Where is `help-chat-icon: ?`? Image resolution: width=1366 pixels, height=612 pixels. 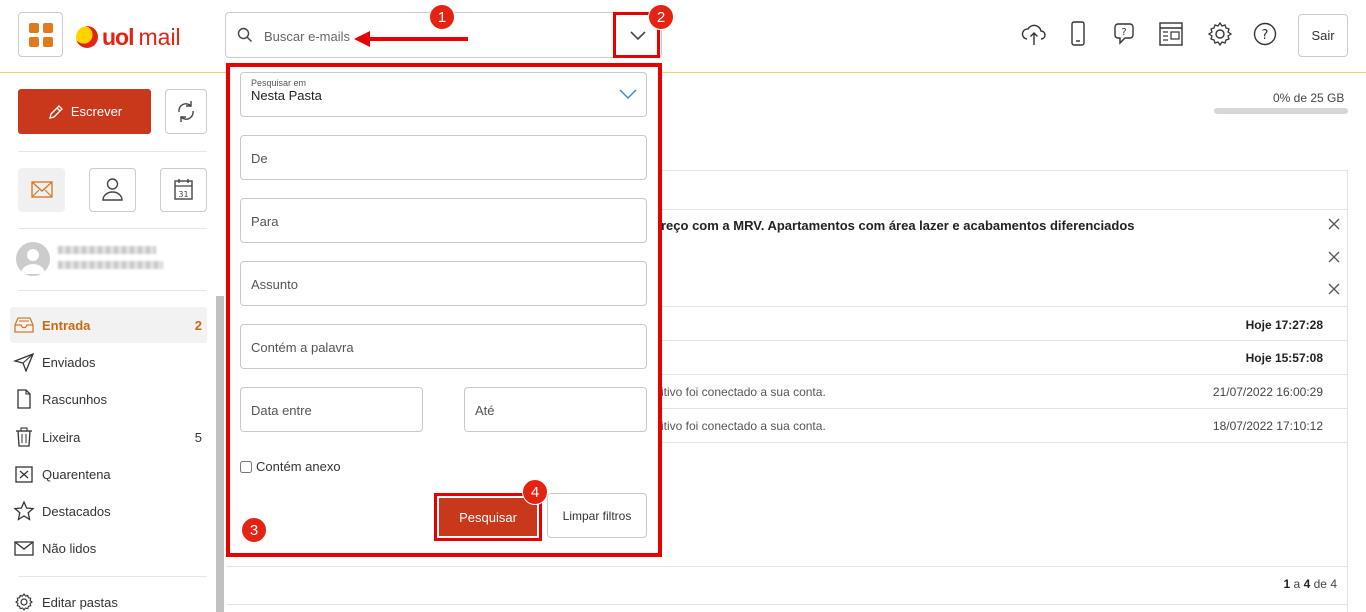 help-chat-icon: ? is located at coordinates (1123, 34).